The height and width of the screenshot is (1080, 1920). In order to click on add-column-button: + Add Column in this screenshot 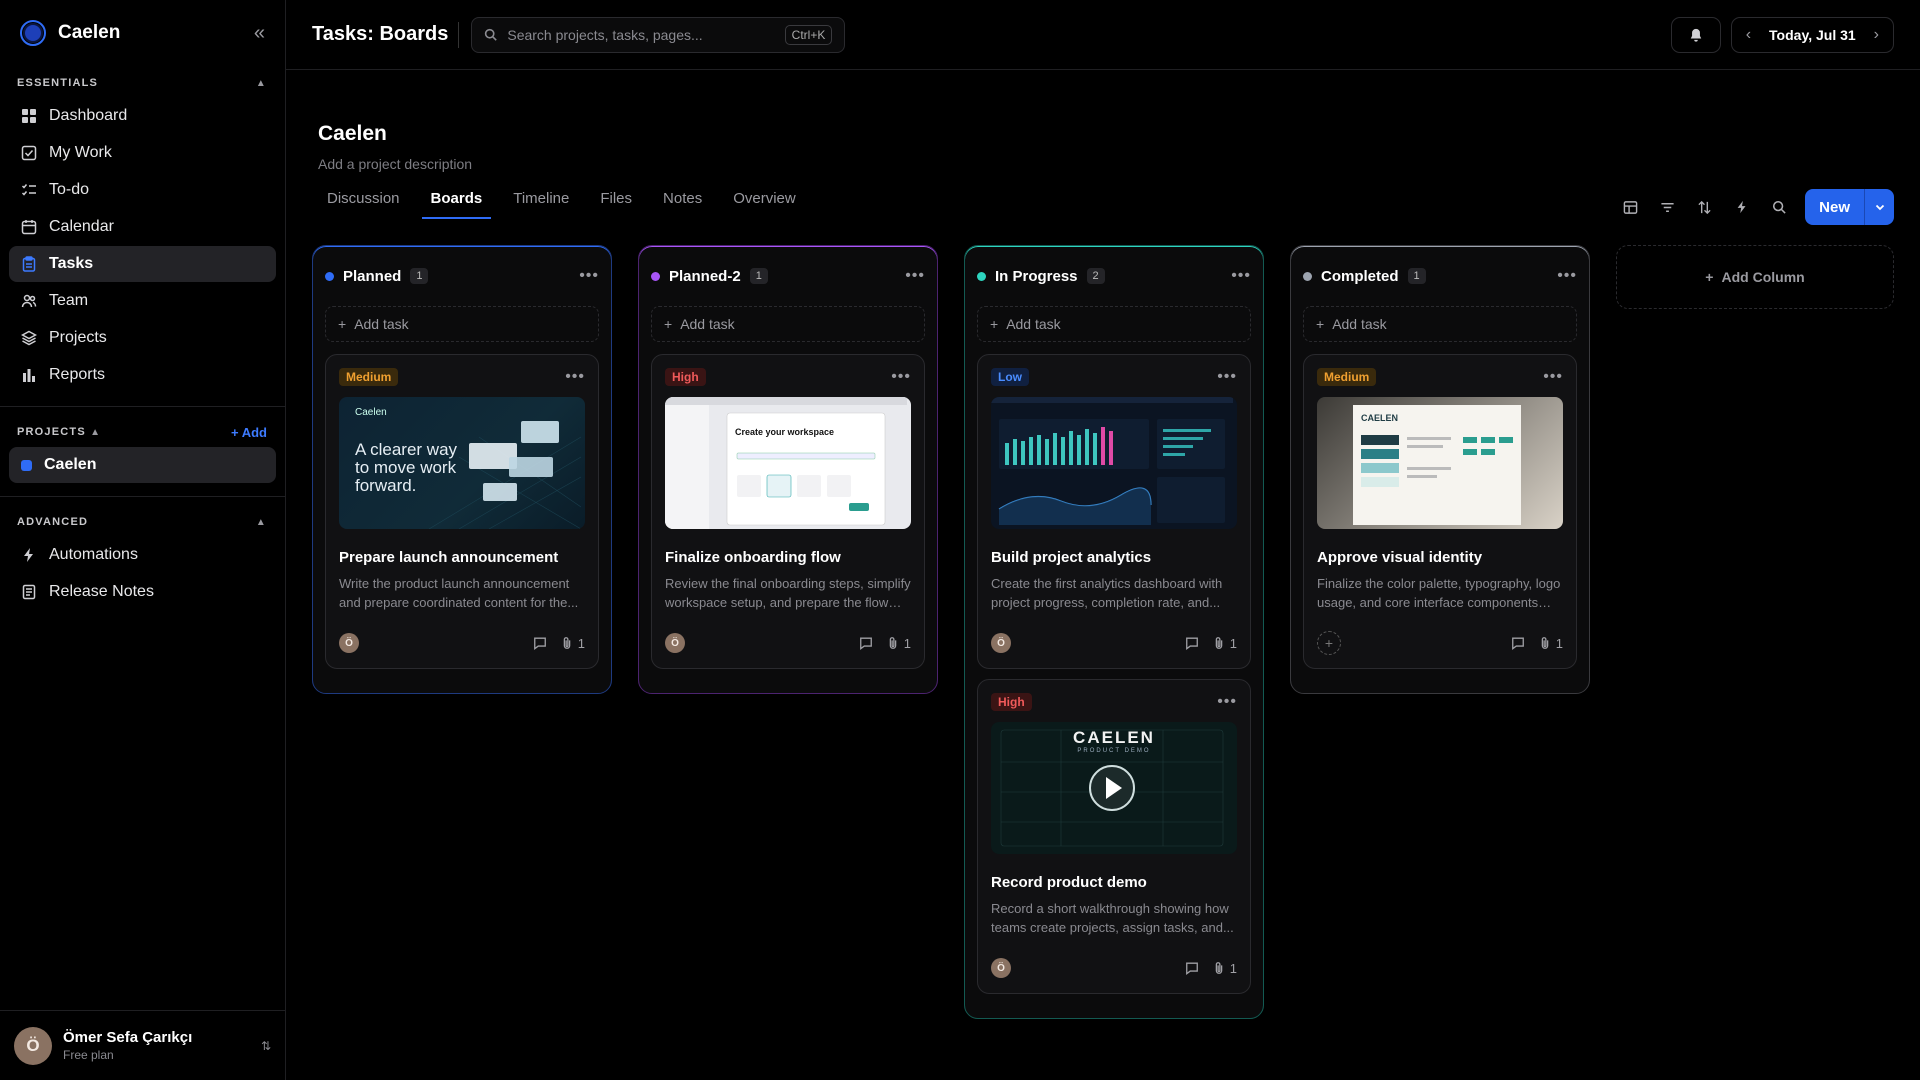, I will do `click(1755, 277)`.